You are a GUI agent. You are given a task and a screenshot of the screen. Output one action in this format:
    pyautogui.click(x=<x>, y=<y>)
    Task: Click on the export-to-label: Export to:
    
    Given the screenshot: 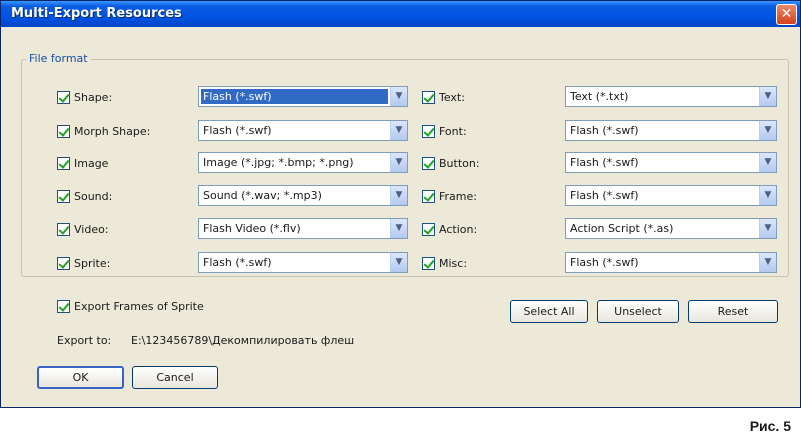 What is the action you would take?
    pyautogui.click(x=84, y=340)
    